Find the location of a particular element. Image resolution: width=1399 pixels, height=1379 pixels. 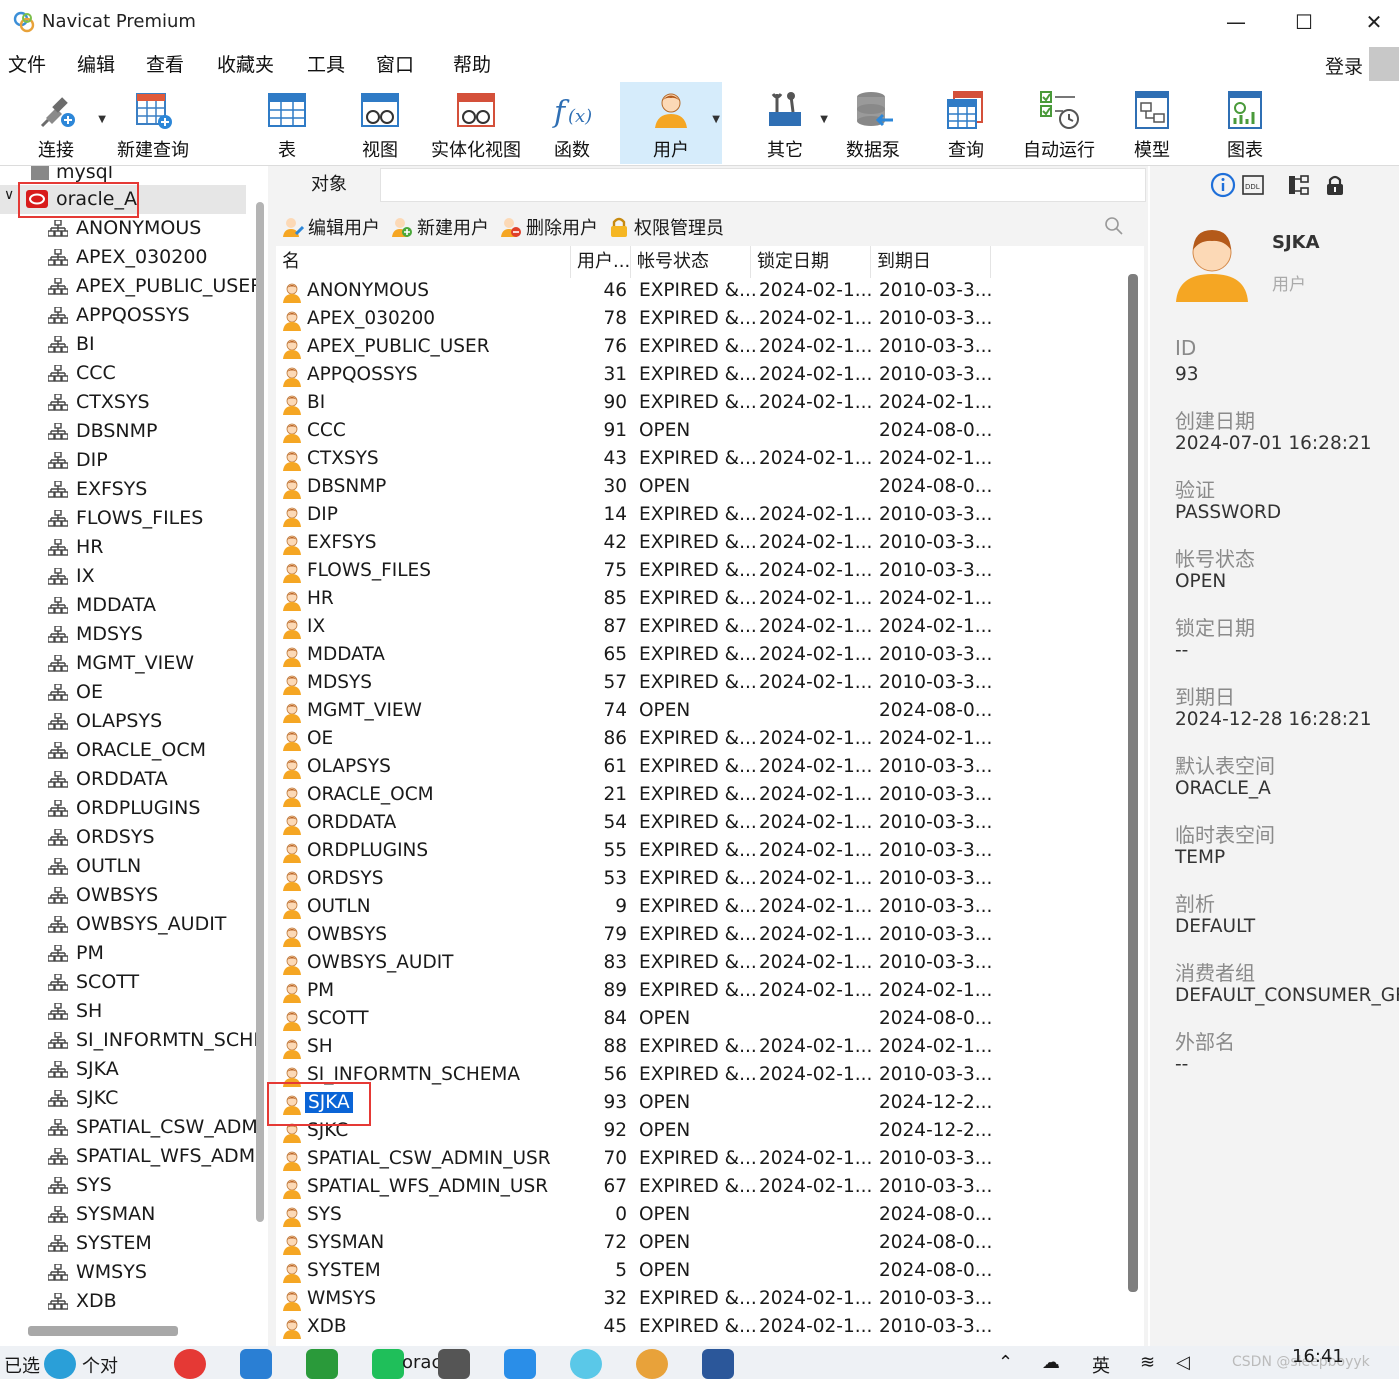

clock: 16:41 is located at coordinates (1318, 1356).